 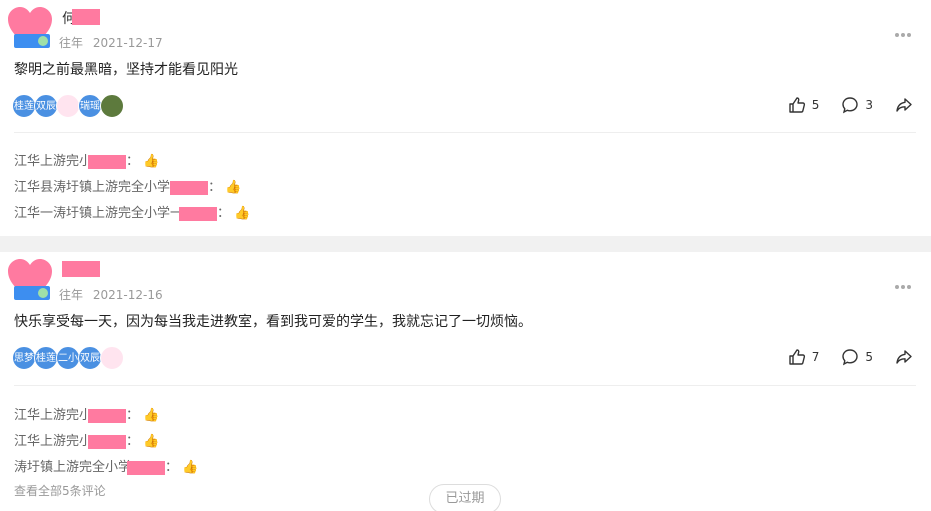 I want to click on comment-button: 3, so click(x=857, y=105).